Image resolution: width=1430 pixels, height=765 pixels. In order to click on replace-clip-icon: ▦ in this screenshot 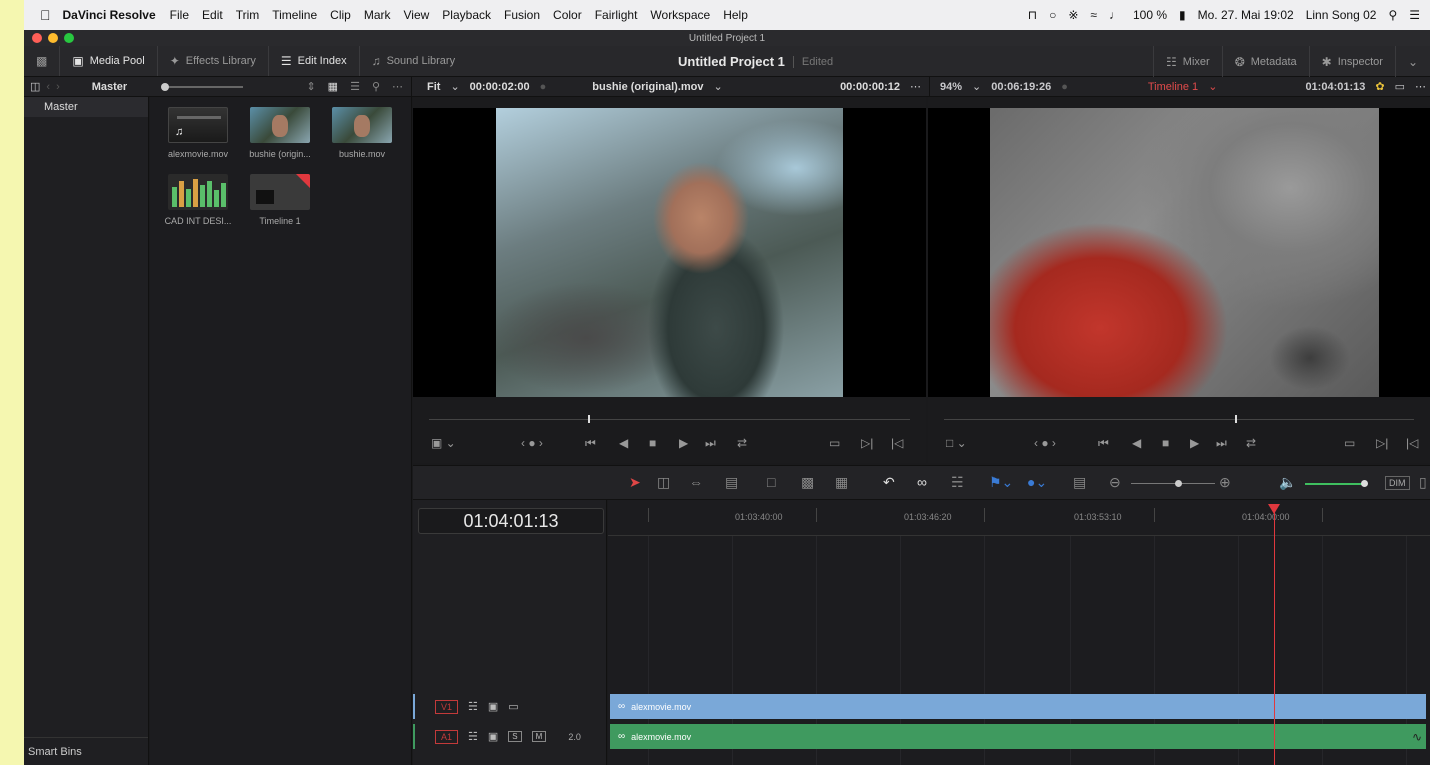, I will do `click(841, 482)`.